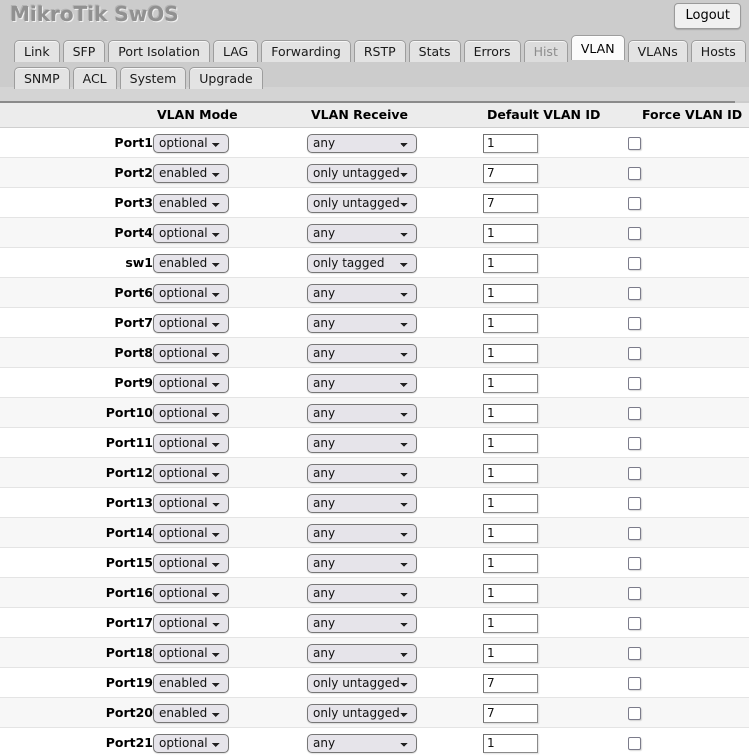 The width and height of the screenshot is (749, 755). I want to click on tab-rstp: RSTP, so click(379, 51).